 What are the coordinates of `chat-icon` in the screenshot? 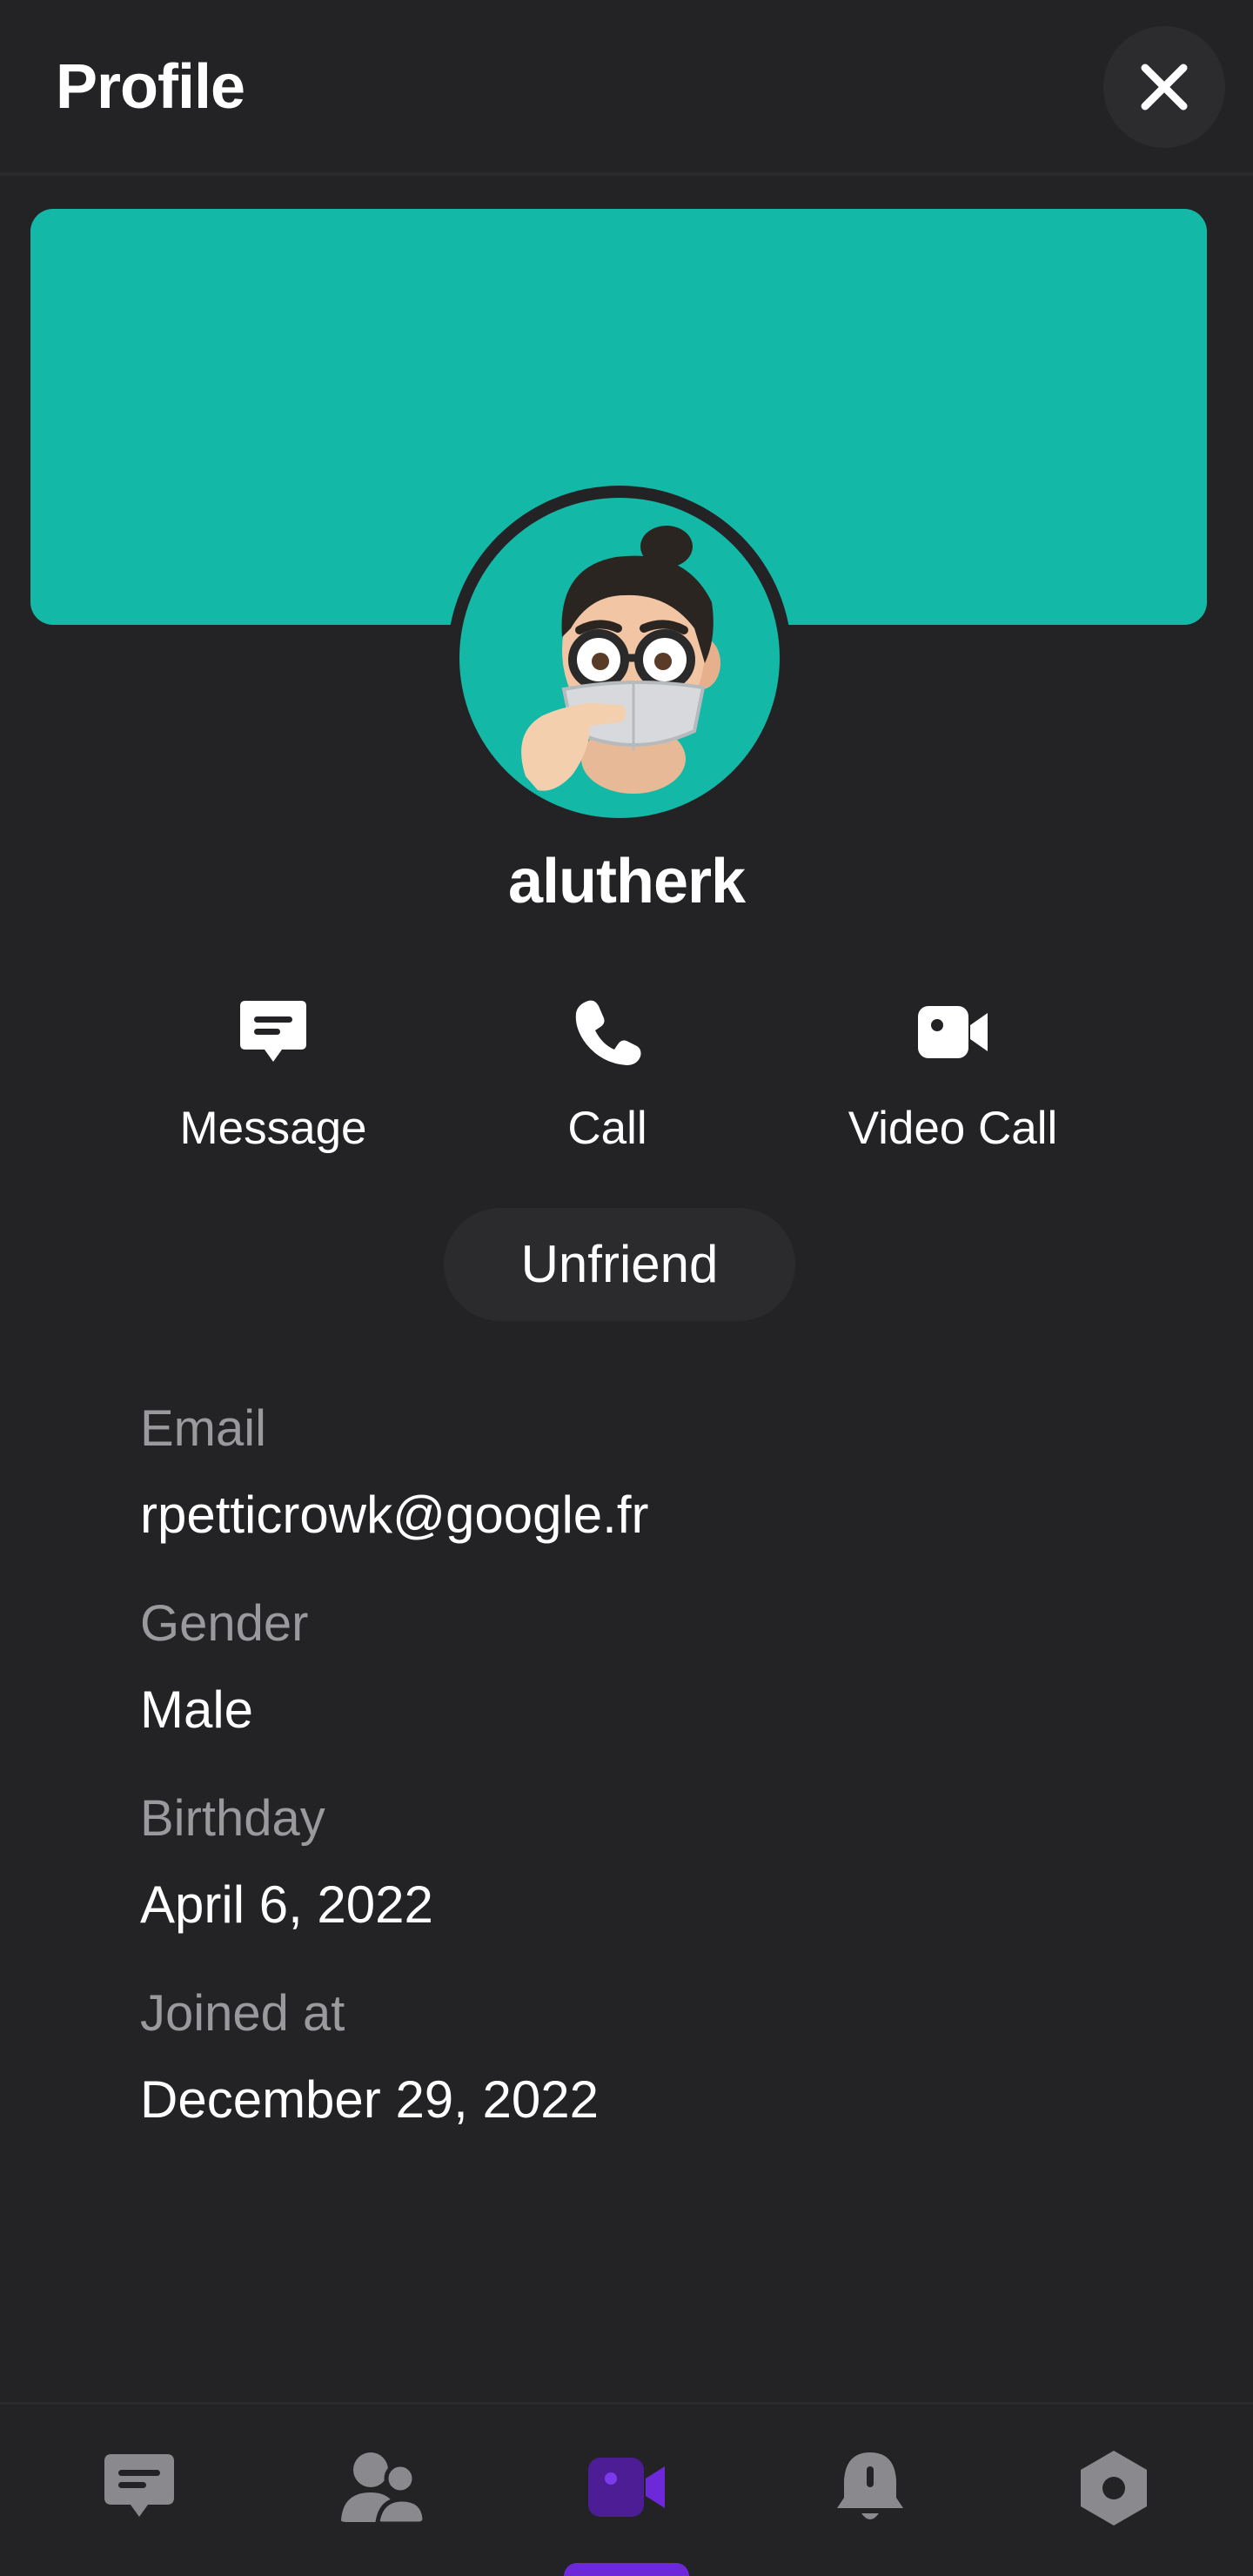 It's located at (139, 2485).